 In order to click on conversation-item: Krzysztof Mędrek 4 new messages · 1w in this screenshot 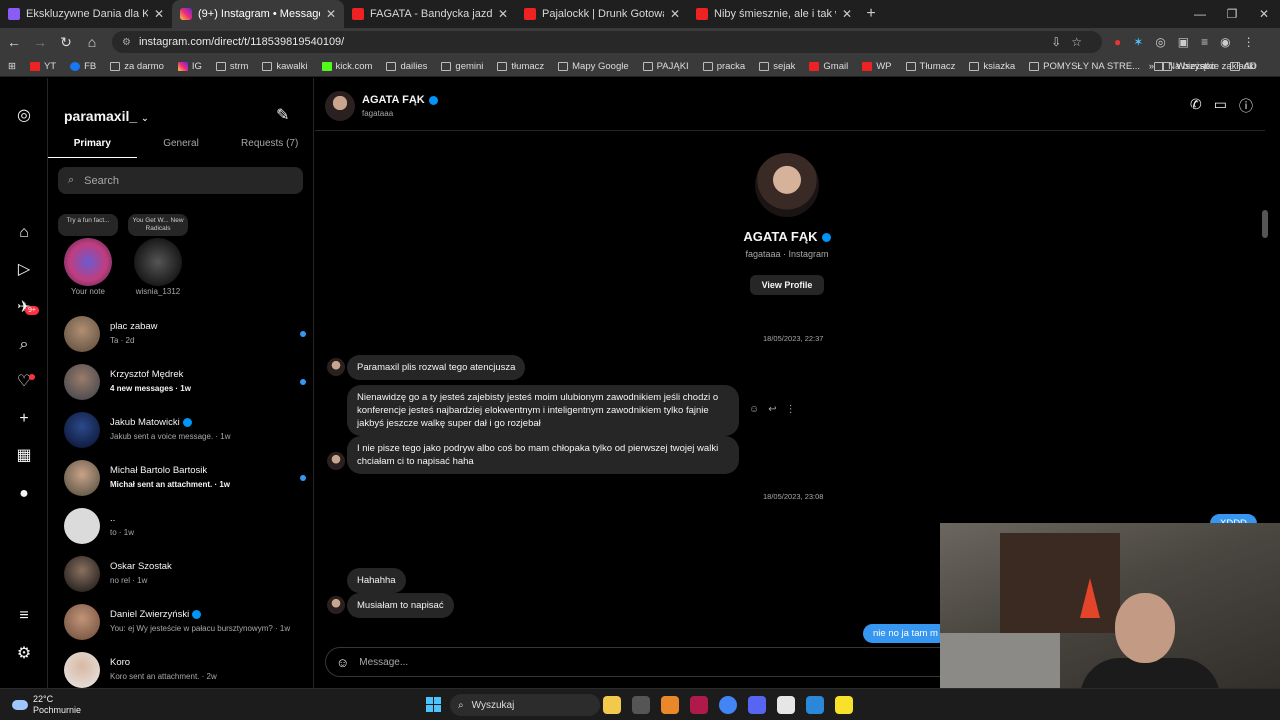, I will do `click(186, 382)`.